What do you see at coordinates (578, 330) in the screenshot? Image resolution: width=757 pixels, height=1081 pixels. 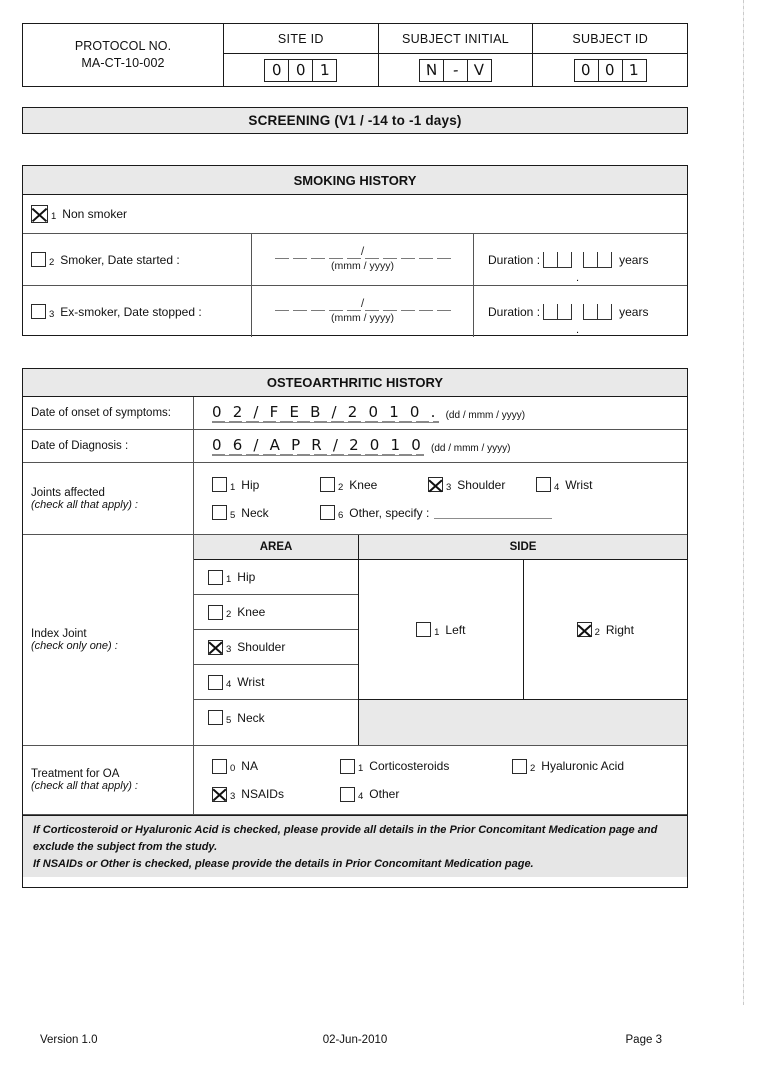 I see `duration-decimal-point: .` at bounding box center [578, 330].